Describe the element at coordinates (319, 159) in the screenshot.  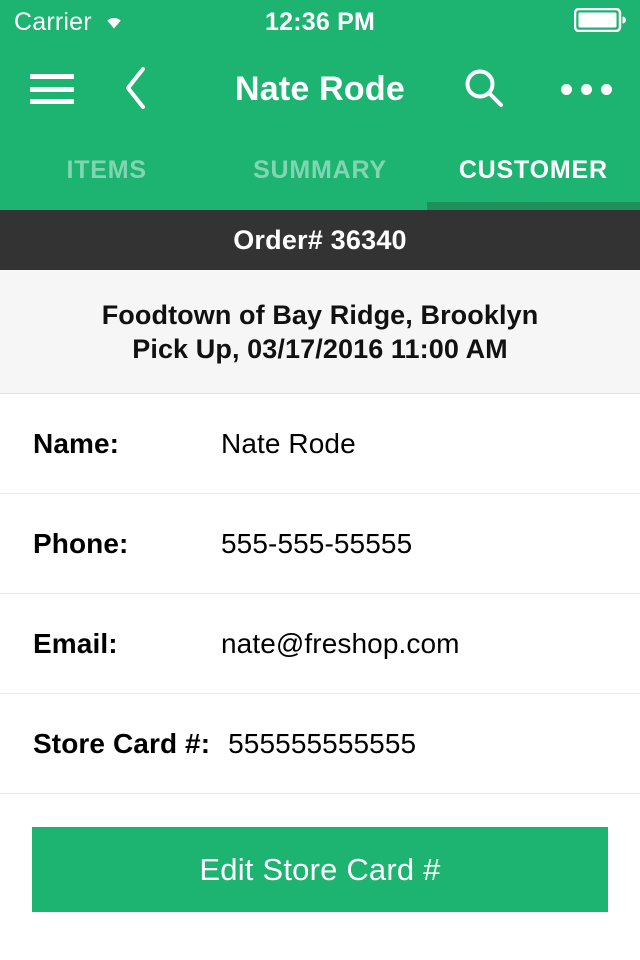
I see `tab-summary: SUMMARY` at that location.